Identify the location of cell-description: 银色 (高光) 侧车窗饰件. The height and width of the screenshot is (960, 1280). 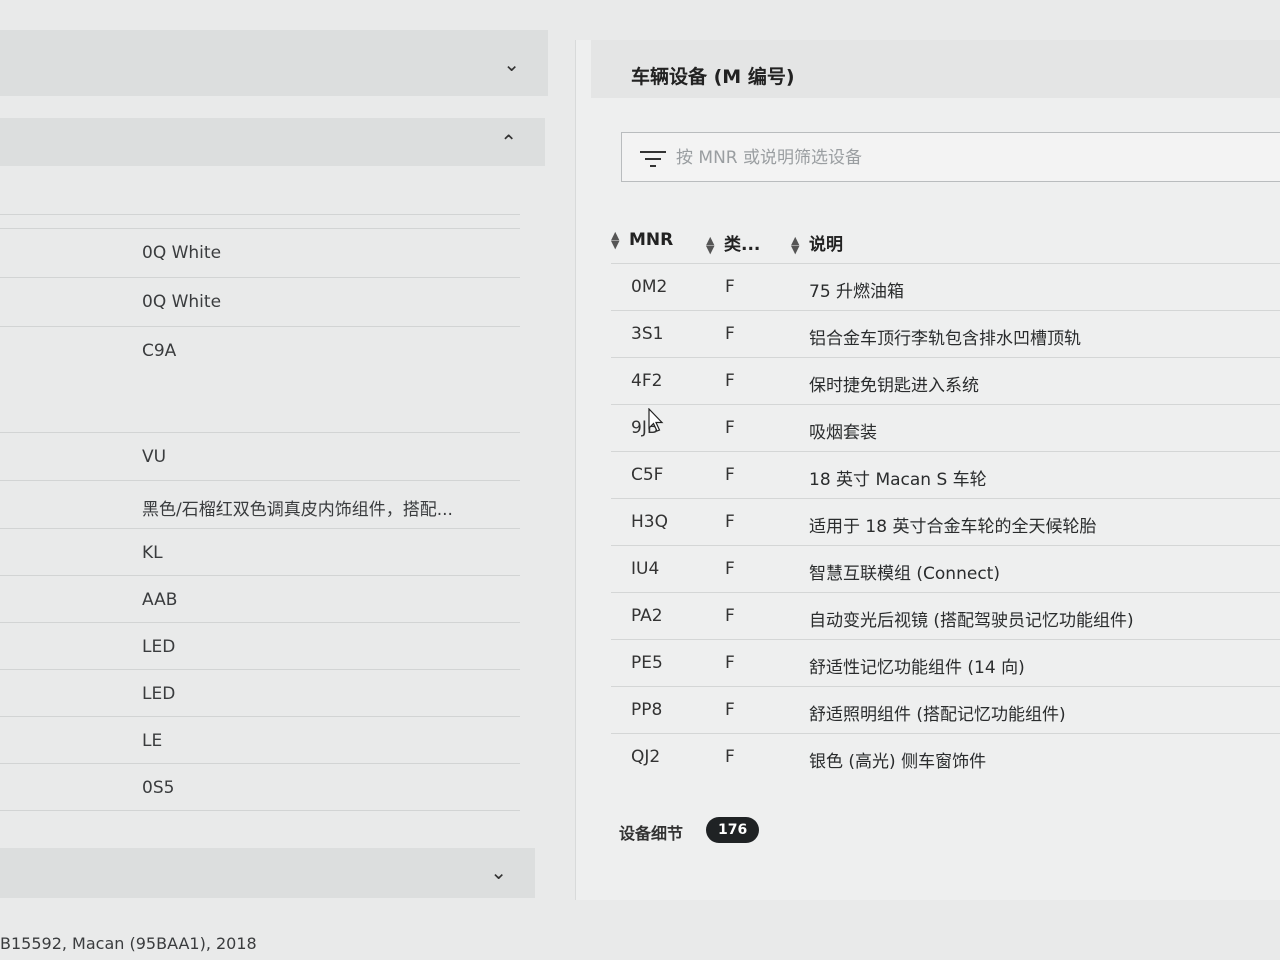
(898, 762).